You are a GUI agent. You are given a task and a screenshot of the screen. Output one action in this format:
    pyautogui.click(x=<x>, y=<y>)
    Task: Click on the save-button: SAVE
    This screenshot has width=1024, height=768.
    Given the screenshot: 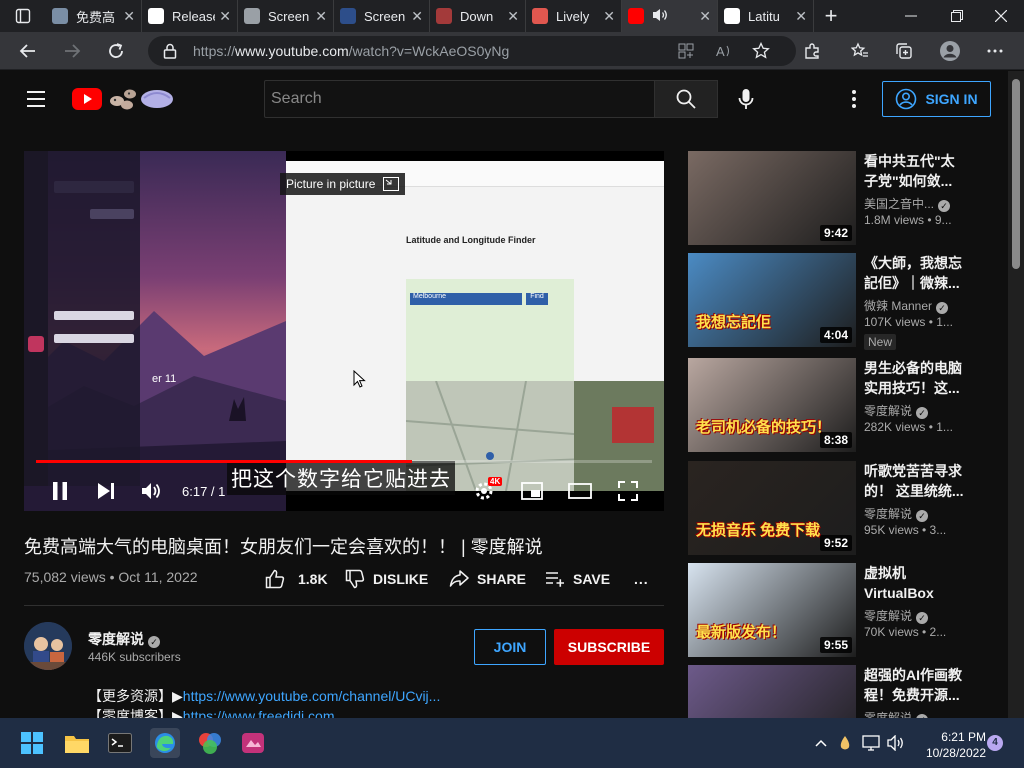 What is the action you would take?
    pyautogui.click(x=577, y=579)
    